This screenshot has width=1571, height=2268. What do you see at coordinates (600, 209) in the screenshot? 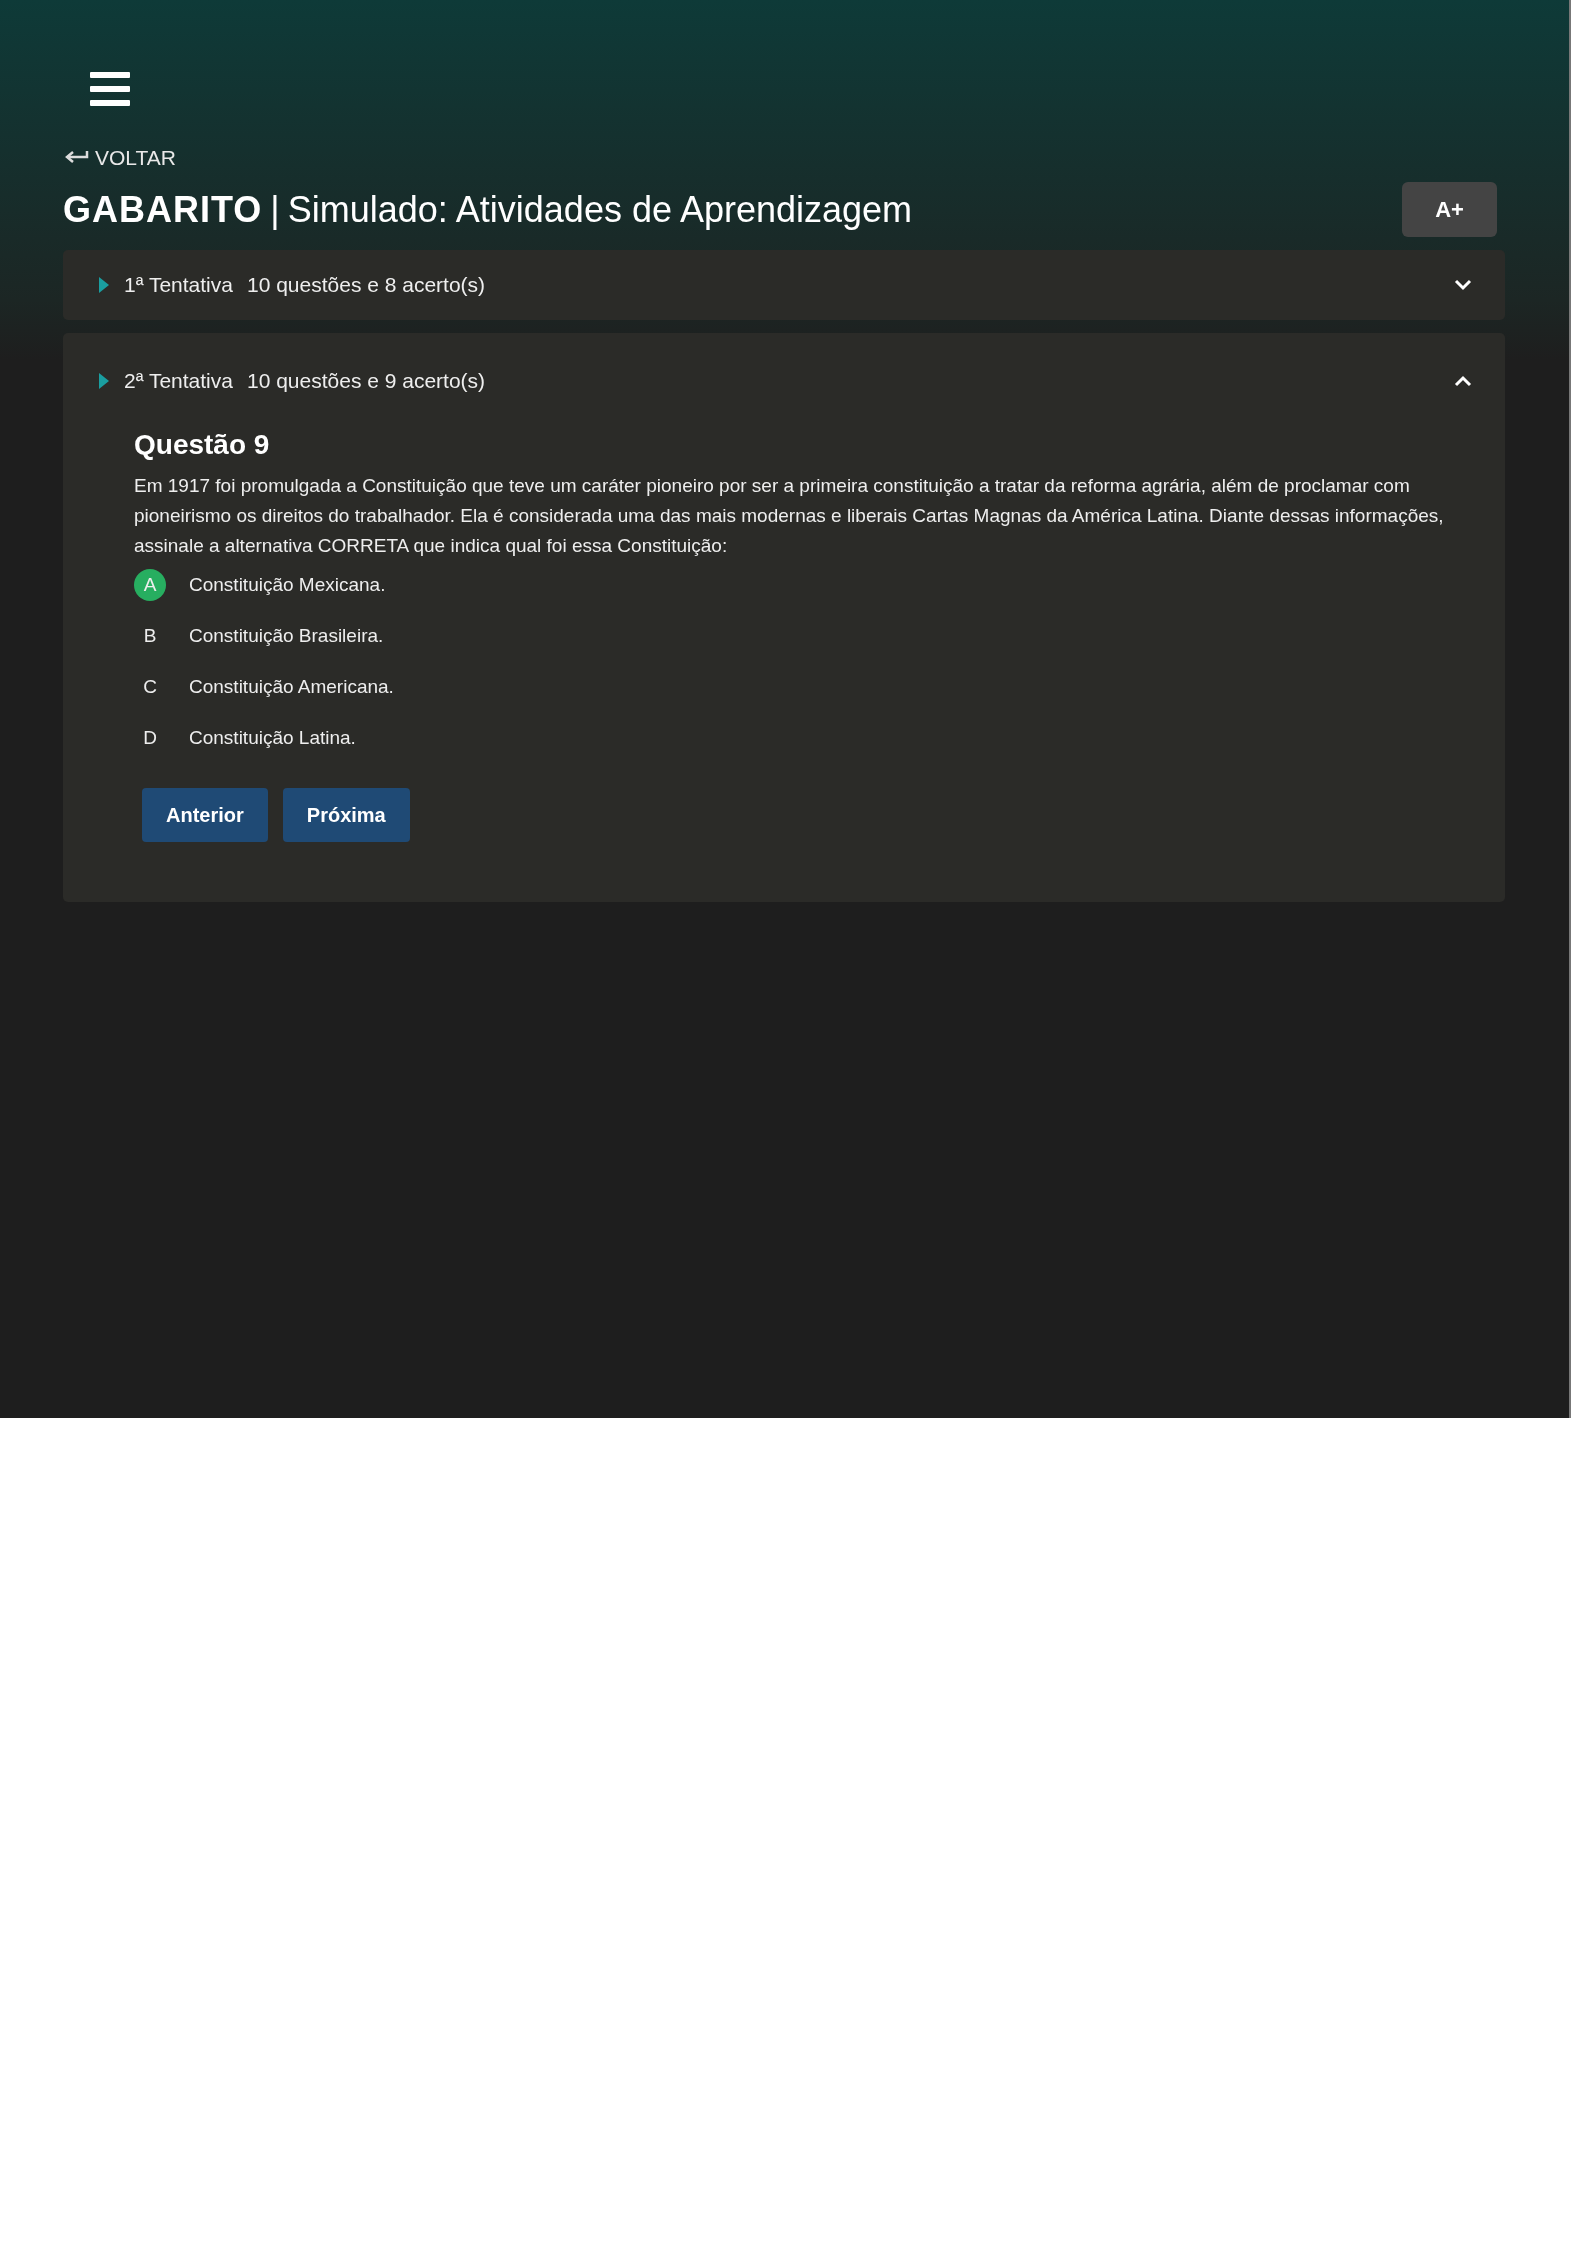
I see `page-title: Simulado: Atividades de Aprendizagem` at bounding box center [600, 209].